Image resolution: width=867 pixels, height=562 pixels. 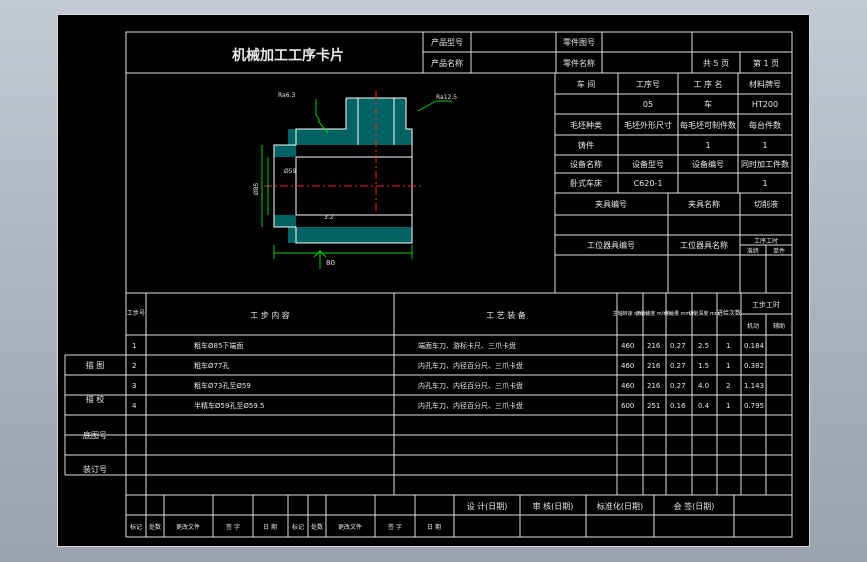 What do you see at coordinates (648, 104) in the screenshot?
I see `process-no: 05` at bounding box center [648, 104].